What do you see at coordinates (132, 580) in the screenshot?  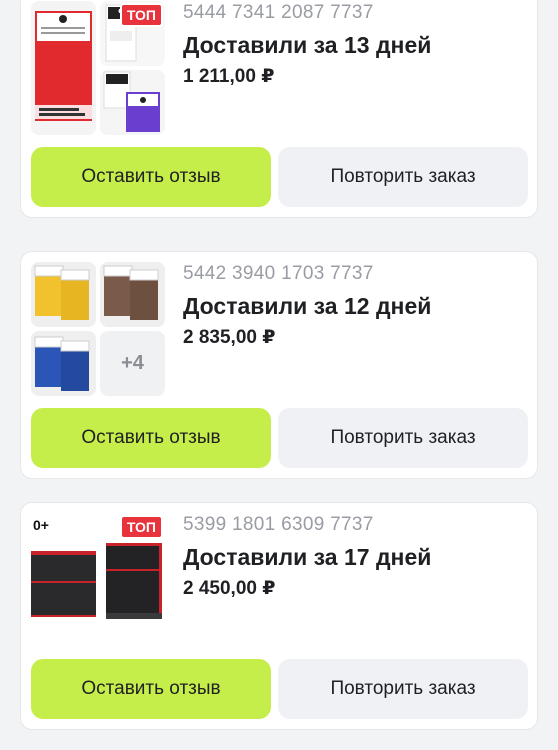 I see `product-image-black-deck-box-open: ТОП` at bounding box center [132, 580].